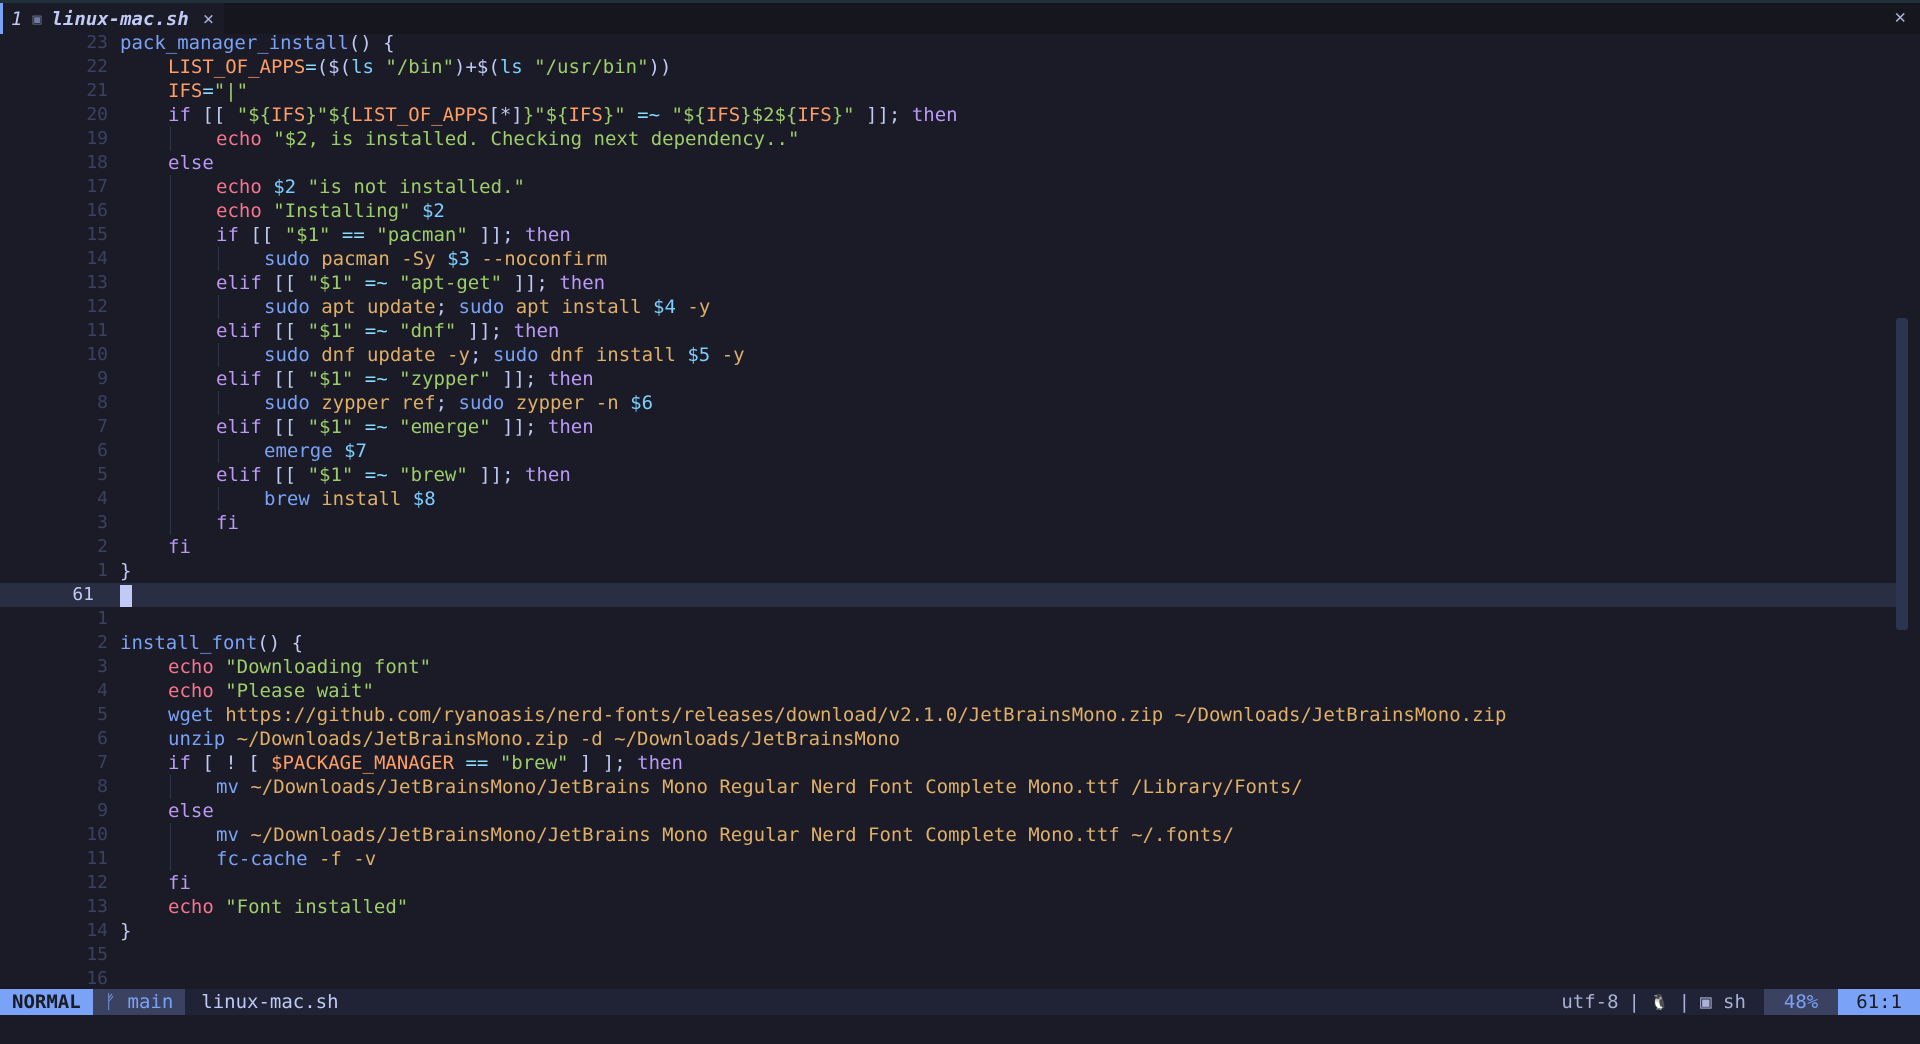 The height and width of the screenshot is (1044, 1920). I want to click on code-line: 16 echo "Installing" $2, so click(948, 211).